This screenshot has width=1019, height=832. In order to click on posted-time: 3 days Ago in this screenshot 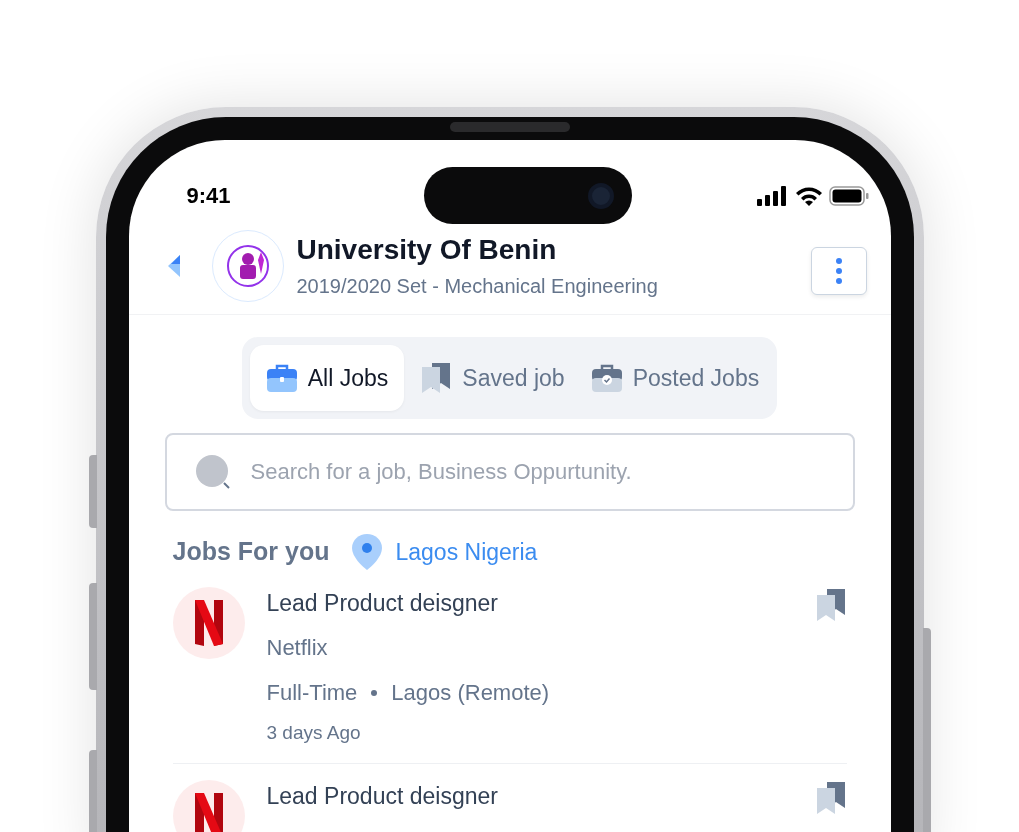, I will do `click(314, 733)`.